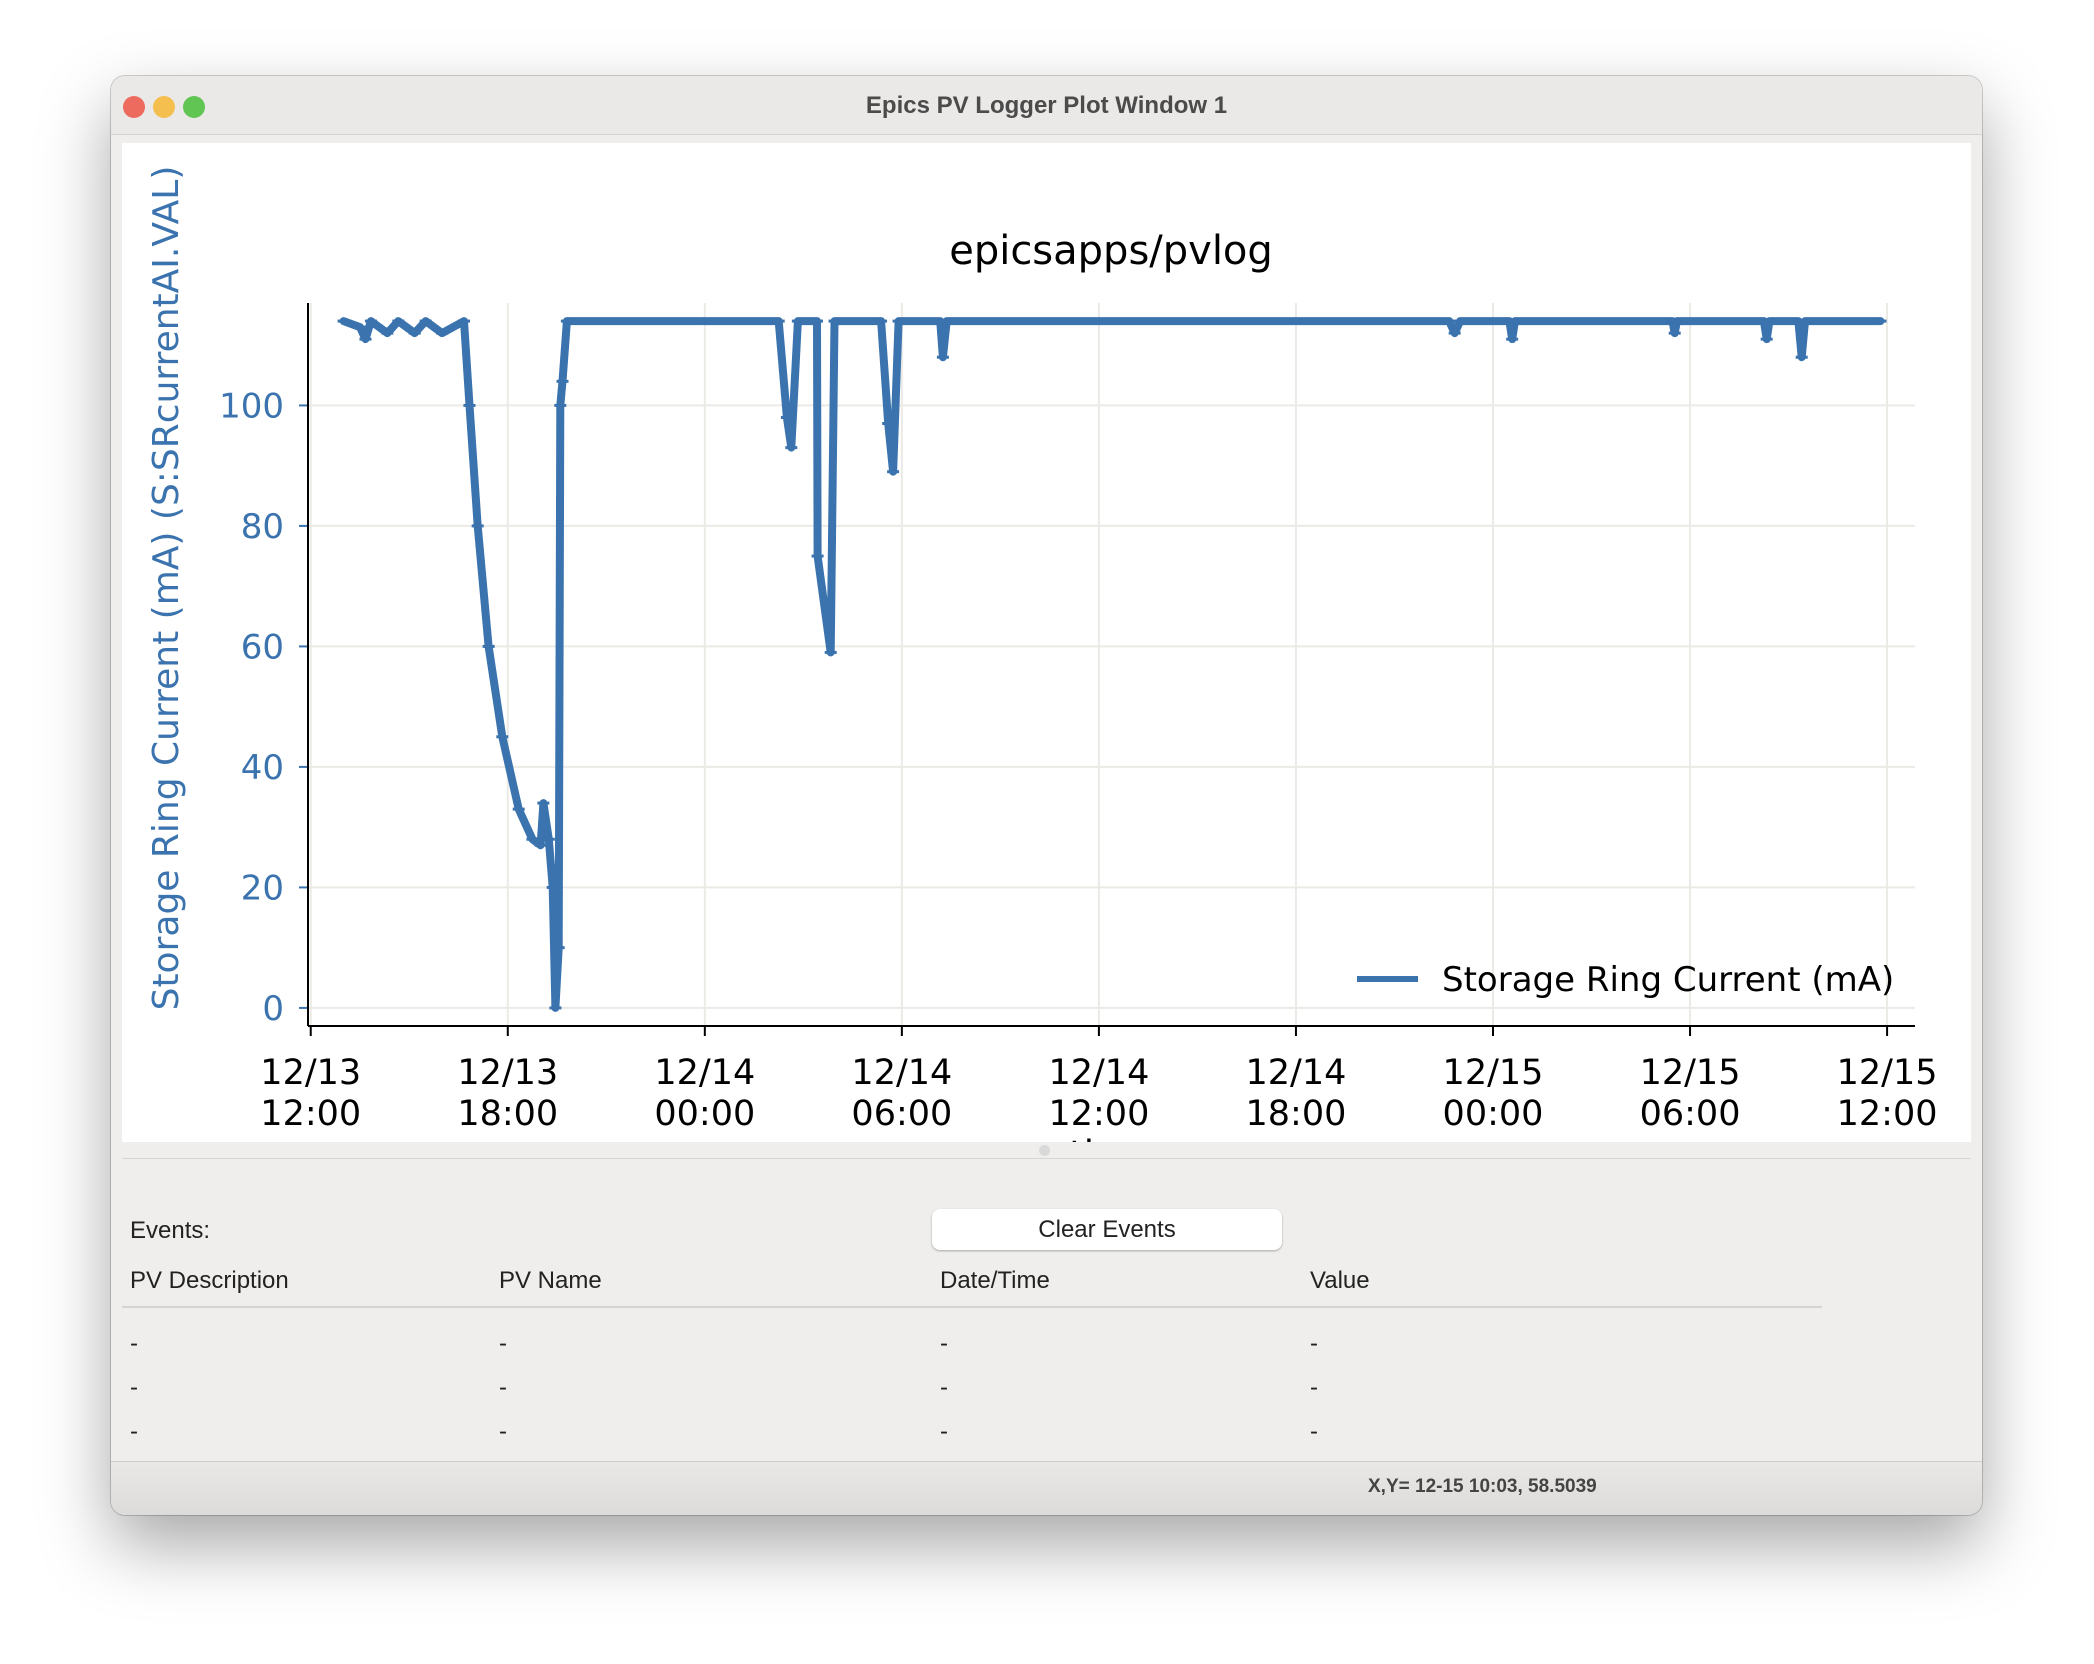 The width and height of the screenshot is (2094, 1664). Describe the element at coordinates (972, 1307) in the screenshot. I see `header-divider` at that location.